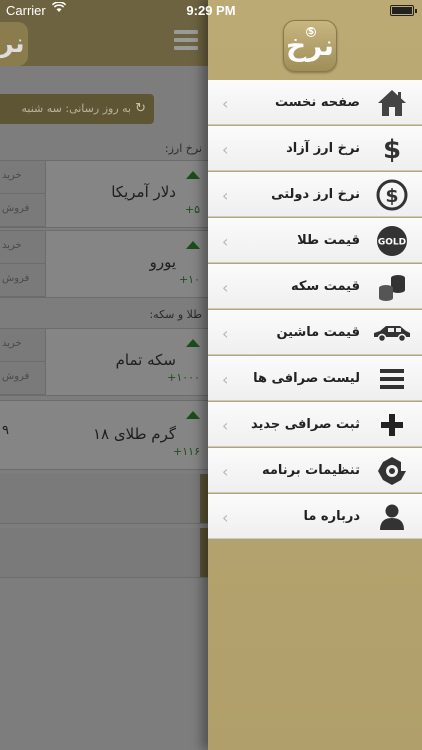  Describe the element at coordinates (186, 451) in the screenshot. I see `change-value: +۱۱۶` at that location.